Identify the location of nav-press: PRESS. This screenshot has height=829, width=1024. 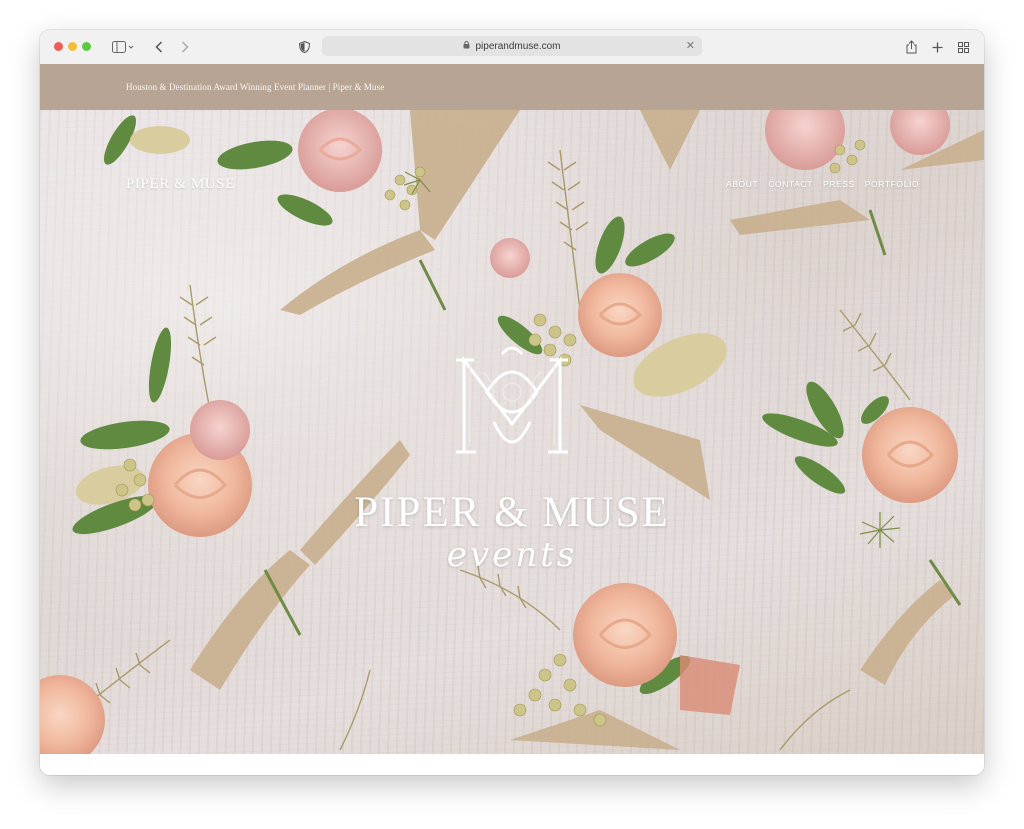
(839, 184).